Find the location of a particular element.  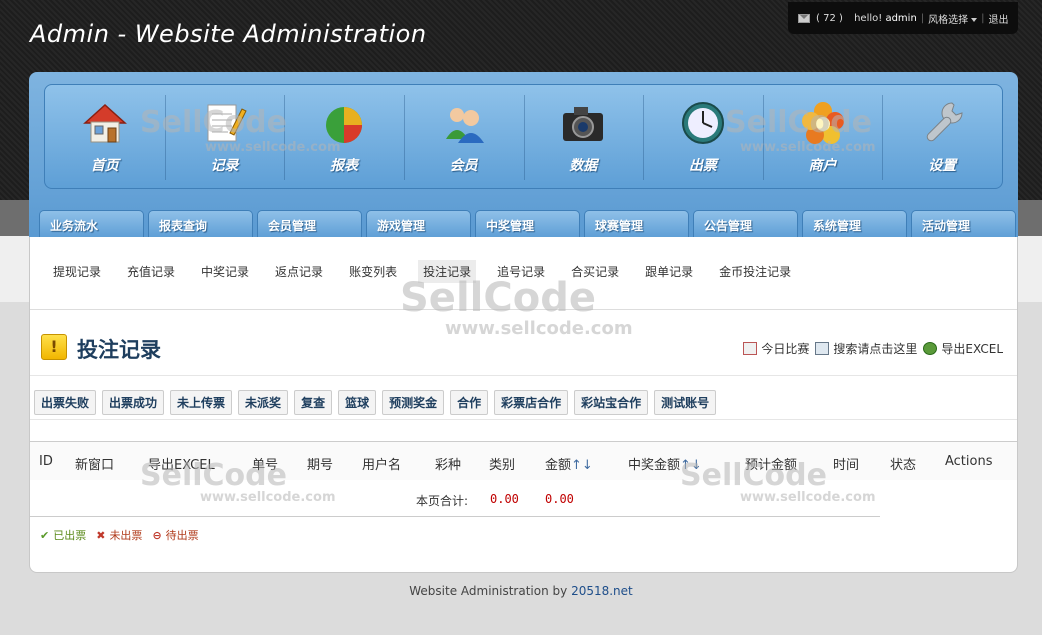

nav-tickets: 出票 is located at coordinates (703, 136).